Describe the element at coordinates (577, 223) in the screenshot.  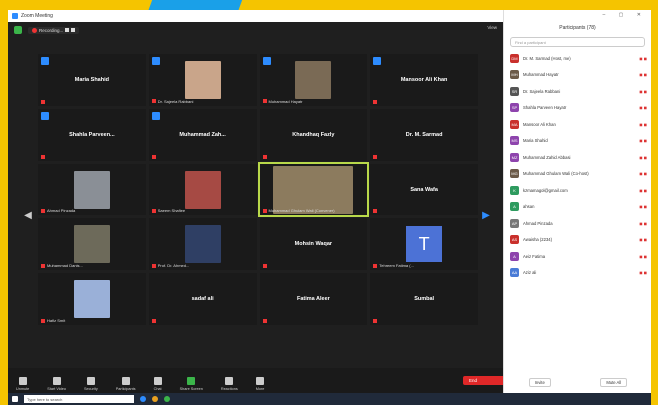
I see `participant-row: AP Ahmad Pinzada ◼ ◼` at that location.